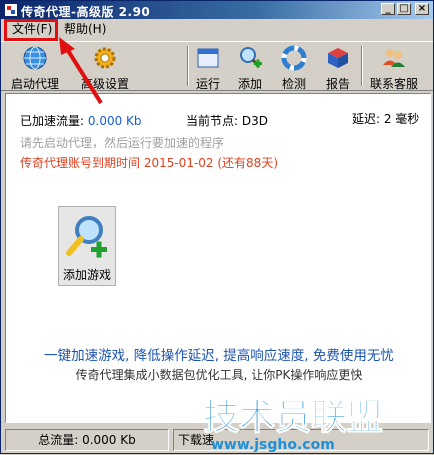 The image size is (434, 455). What do you see at coordinates (249, 84) in the screenshot?
I see `add-label: 添加` at bounding box center [249, 84].